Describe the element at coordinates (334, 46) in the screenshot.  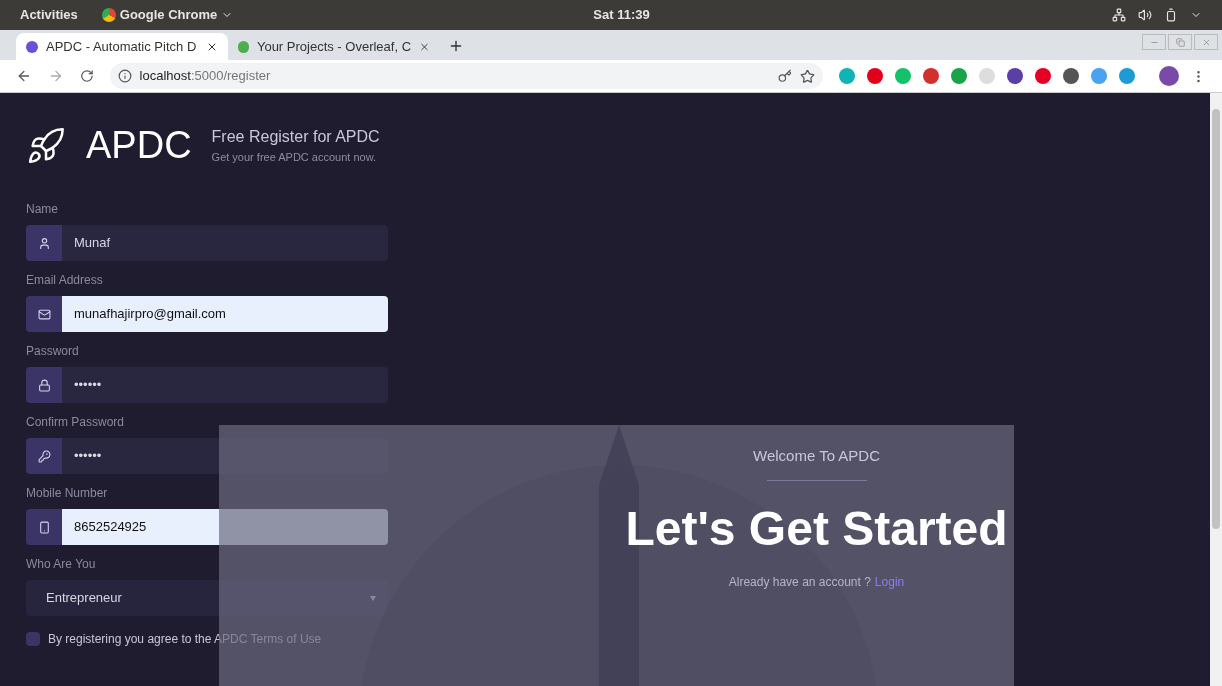
I see `browser-tab: Your Projects - Overleaf, C` at that location.